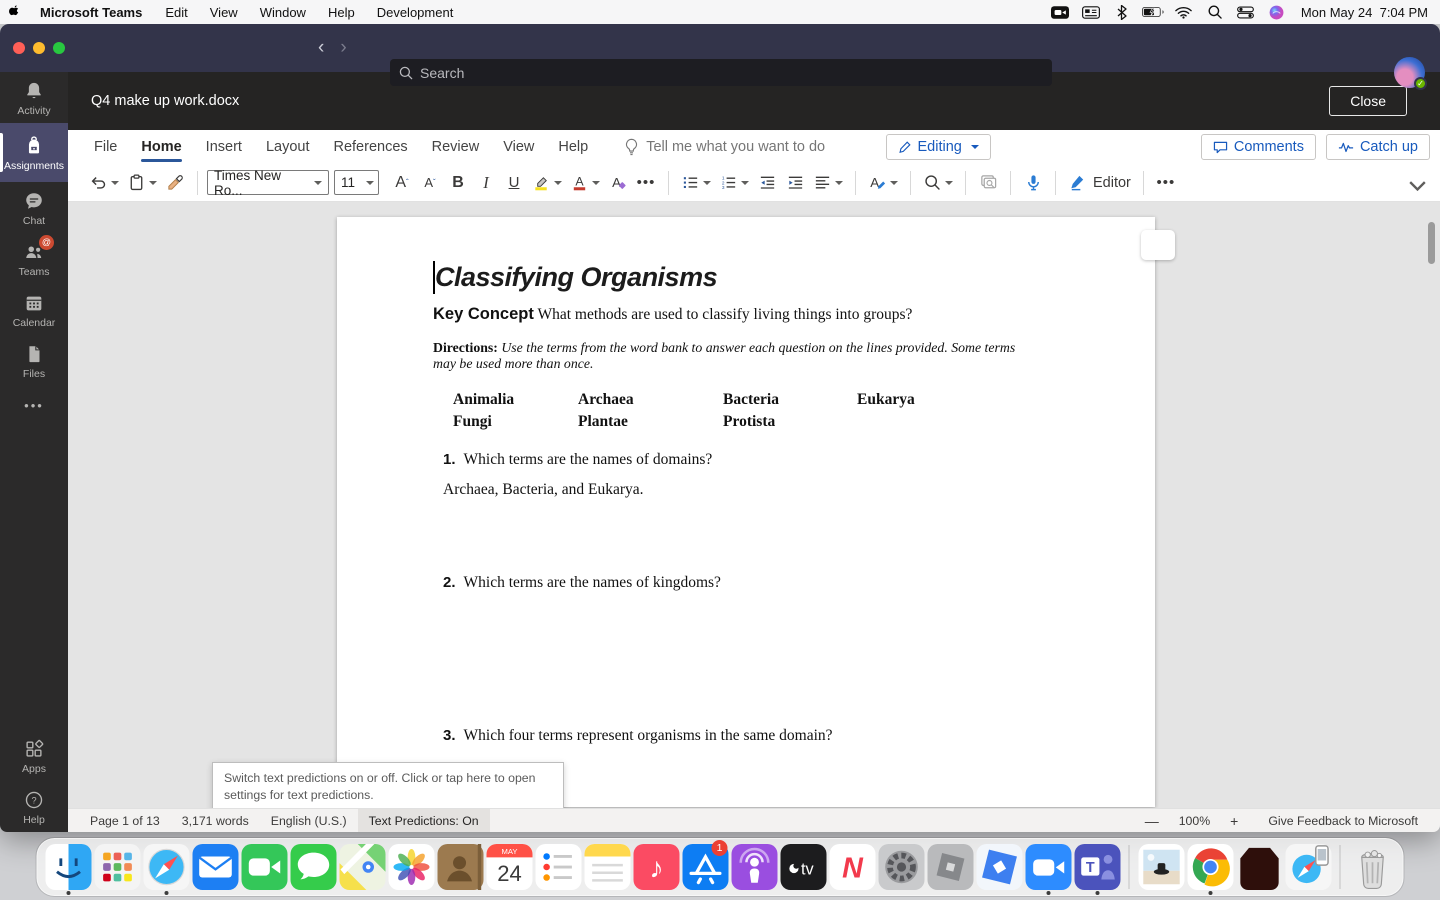 The width and height of the screenshot is (1440, 900). Describe the element at coordinates (518, 147) in the screenshot. I see `tab-view: View` at that location.